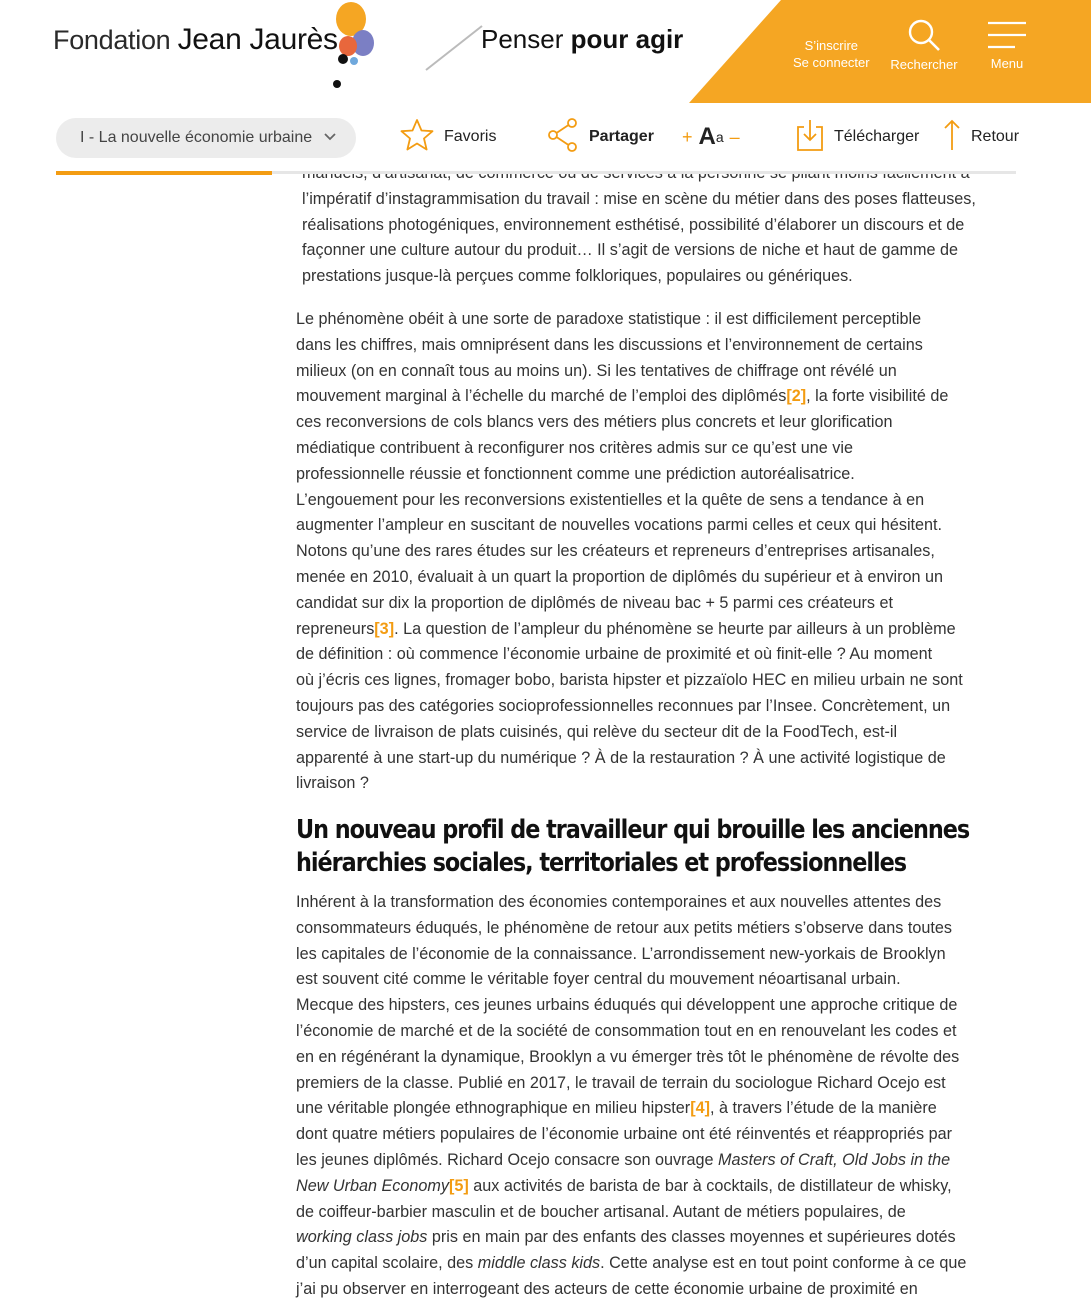 The image size is (1091, 1302). Describe the element at coordinates (196, 137) in the screenshot. I see `chapter-select-value: I - La nouvelle économie urbaine` at that location.